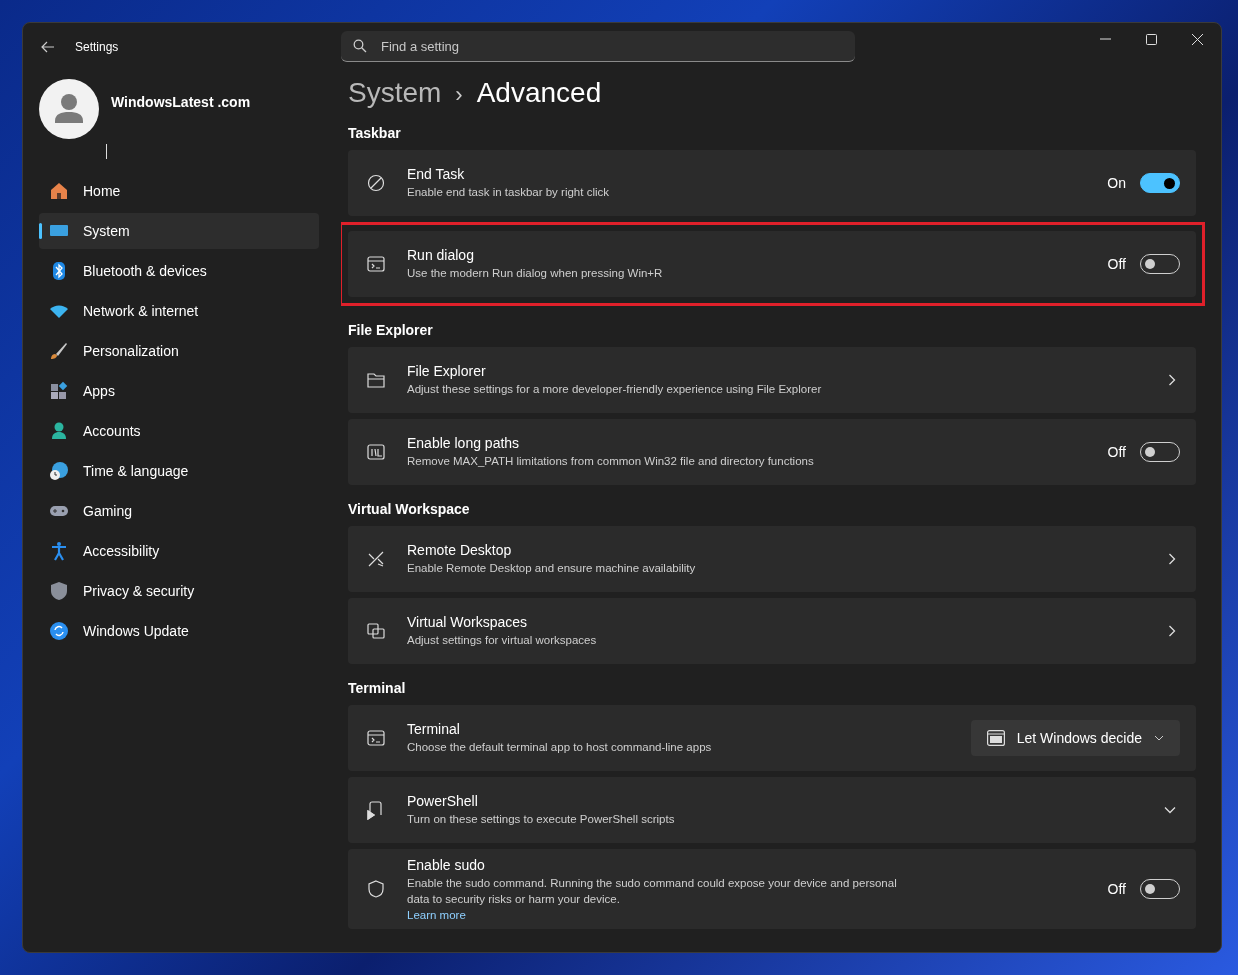  What do you see at coordinates (179, 431) in the screenshot?
I see `sidebar-item: Accounts` at bounding box center [179, 431].